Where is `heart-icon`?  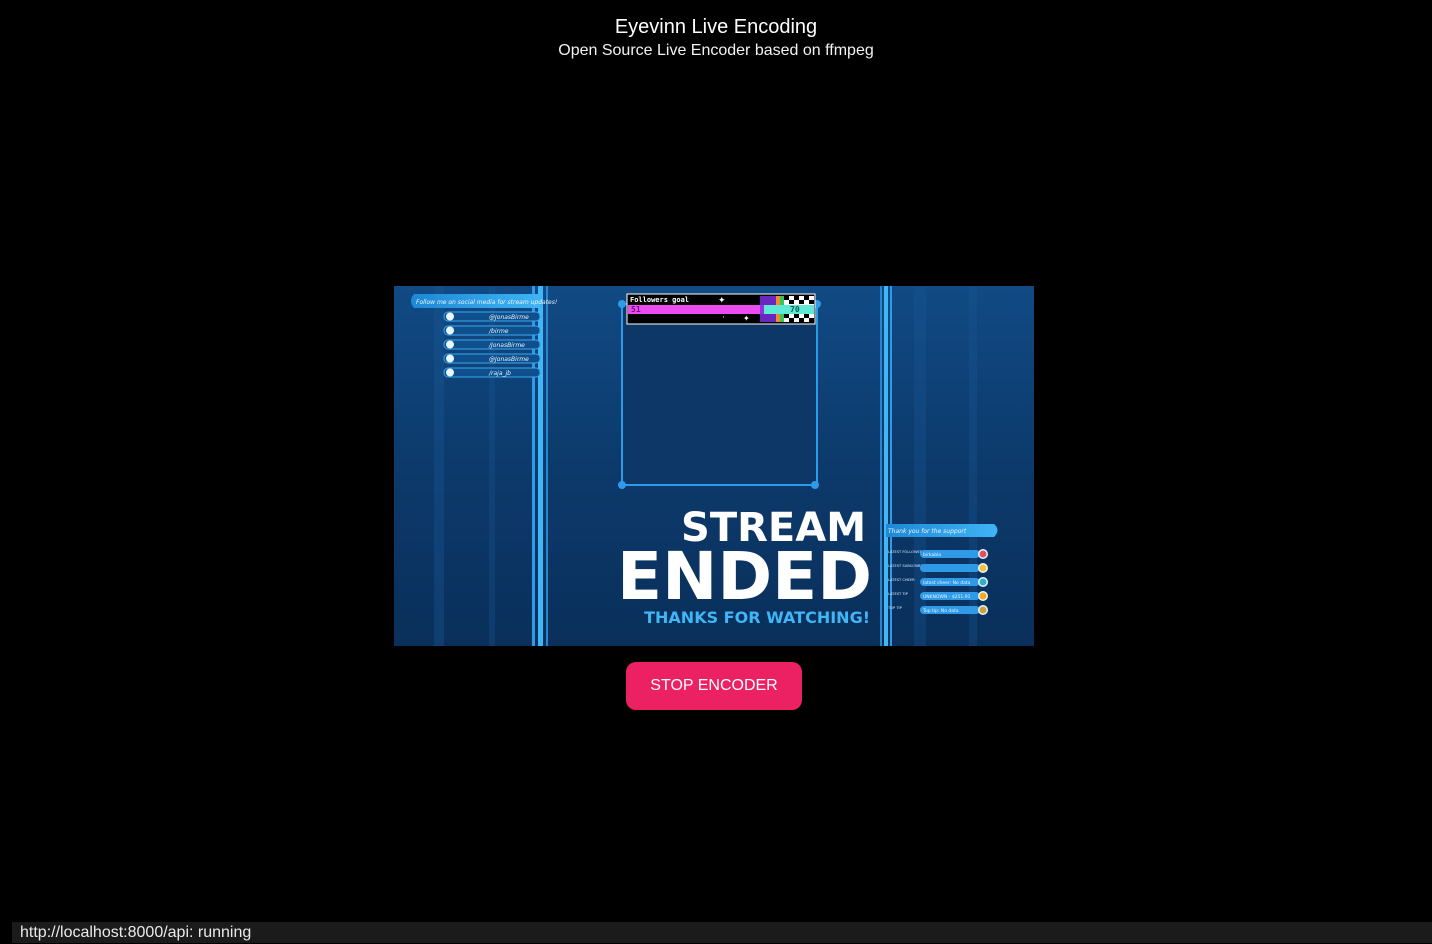
heart-icon is located at coordinates (983, 554).